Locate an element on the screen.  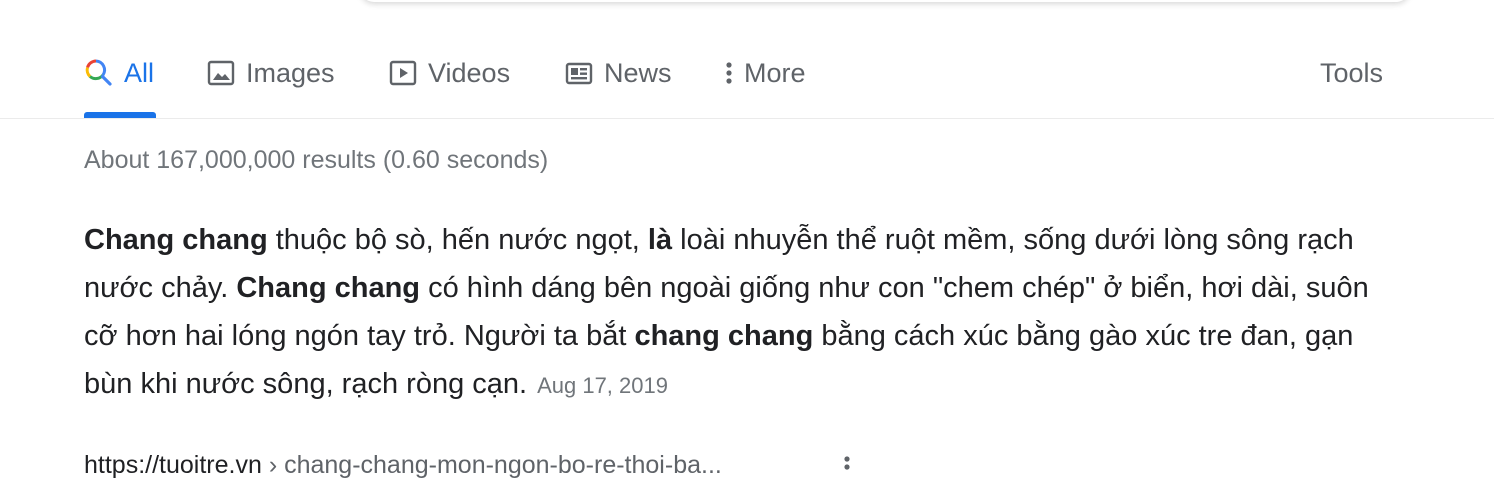
tab-news: News is located at coordinates (618, 87).